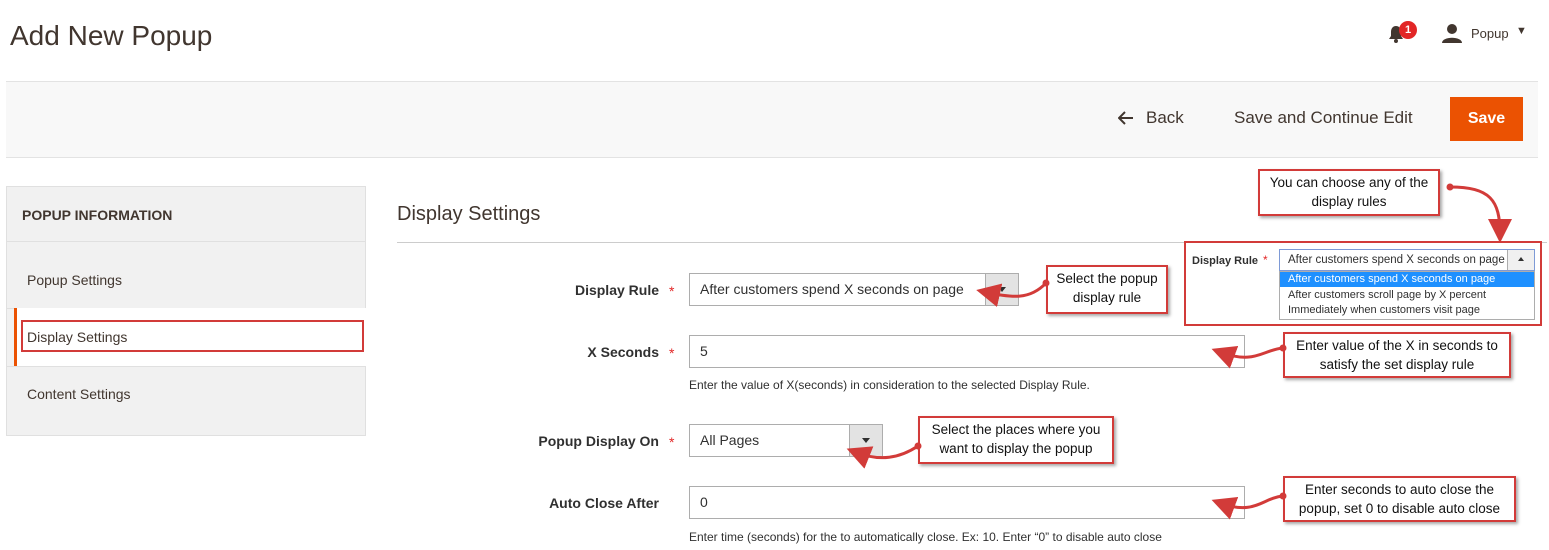 The height and width of the screenshot is (550, 1549). I want to click on back-button-label: Back, so click(1165, 117).